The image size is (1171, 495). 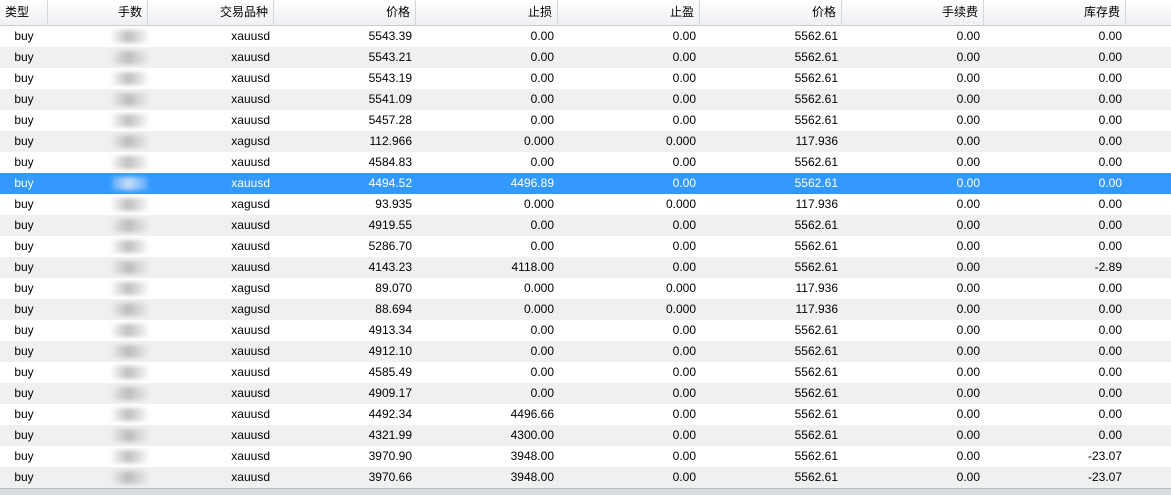 What do you see at coordinates (585, 36) in the screenshot?
I see `table-row: buy xauusd 5543.39 0.00 0.00 5562.61 0.00 0.00` at bounding box center [585, 36].